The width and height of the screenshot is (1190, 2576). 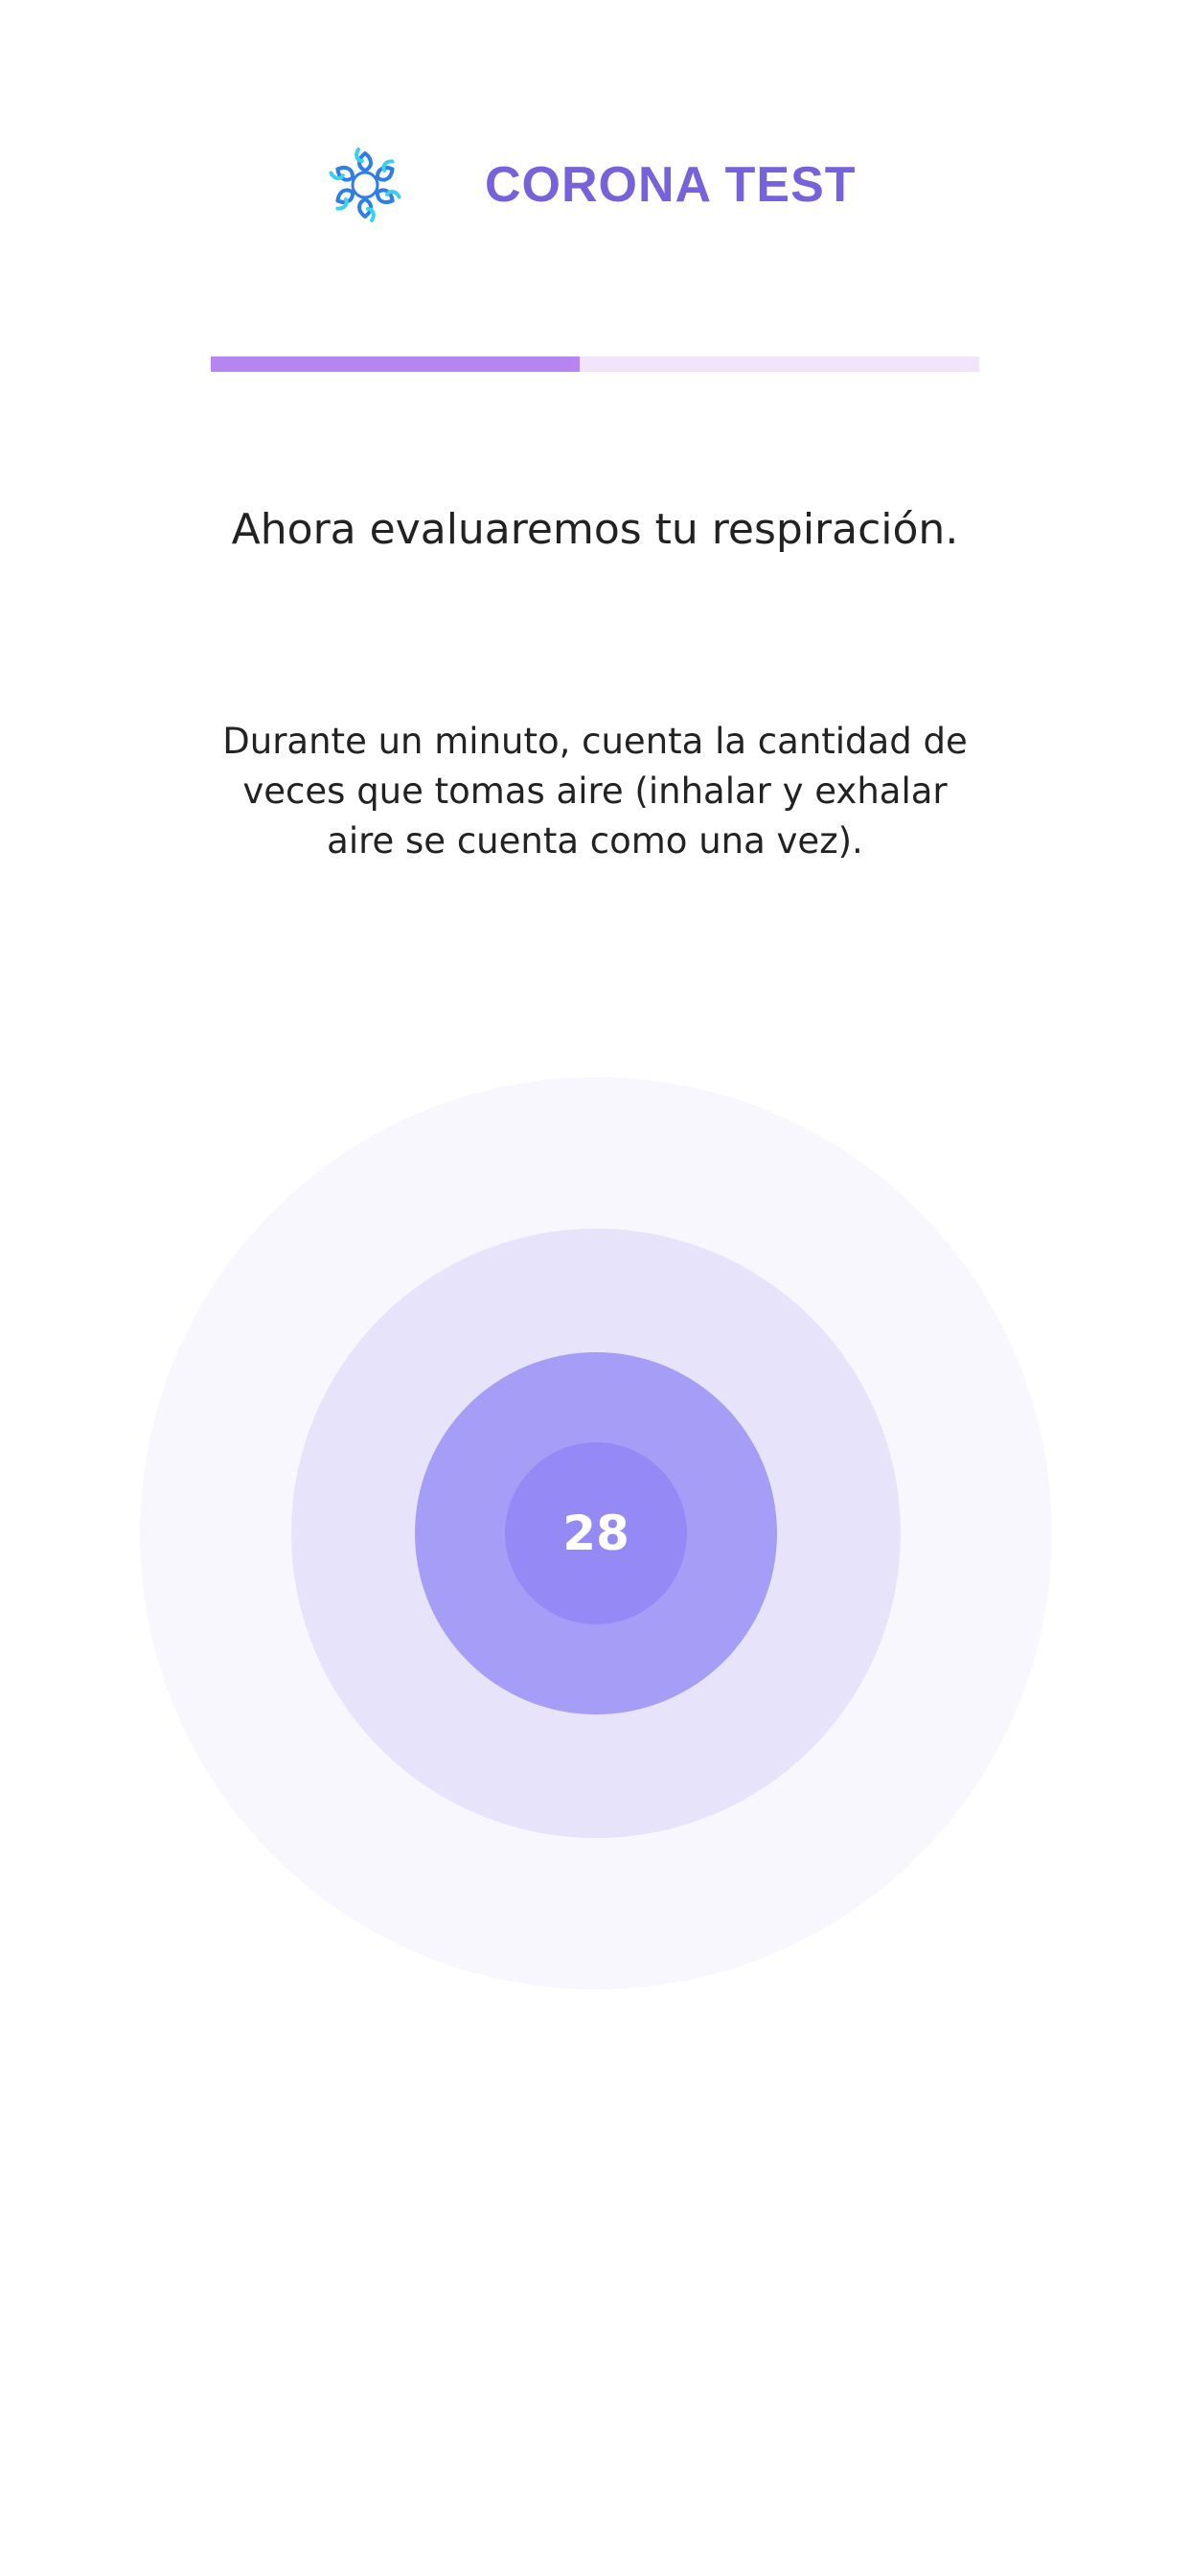 I want to click on app-title: CORONA TEST, so click(x=671, y=185).